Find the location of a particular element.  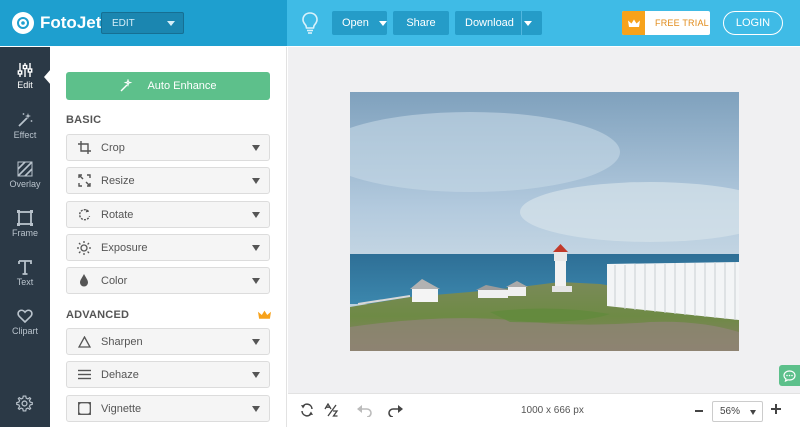

droplet-icon is located at coordinates (84, 280).